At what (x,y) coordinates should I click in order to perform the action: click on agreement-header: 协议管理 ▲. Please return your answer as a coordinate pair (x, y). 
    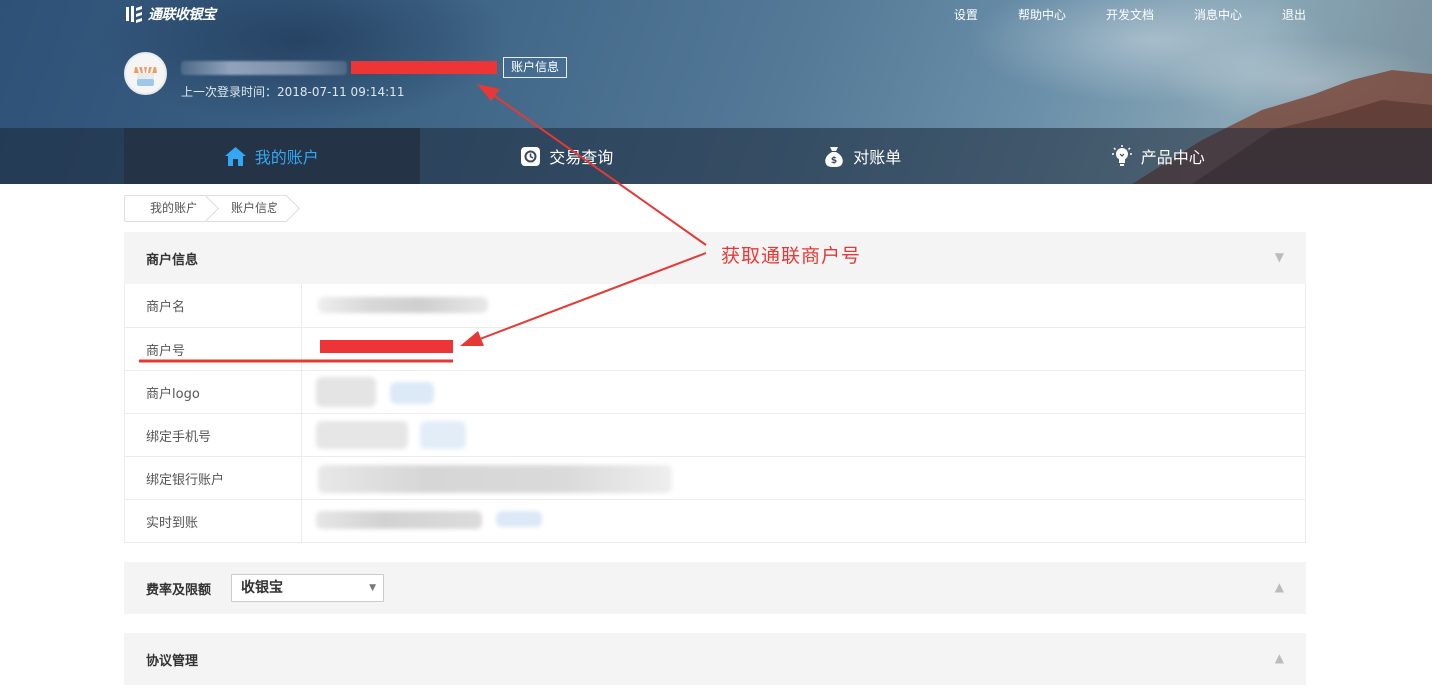
    Looking at the image, I should click on (715, 659).